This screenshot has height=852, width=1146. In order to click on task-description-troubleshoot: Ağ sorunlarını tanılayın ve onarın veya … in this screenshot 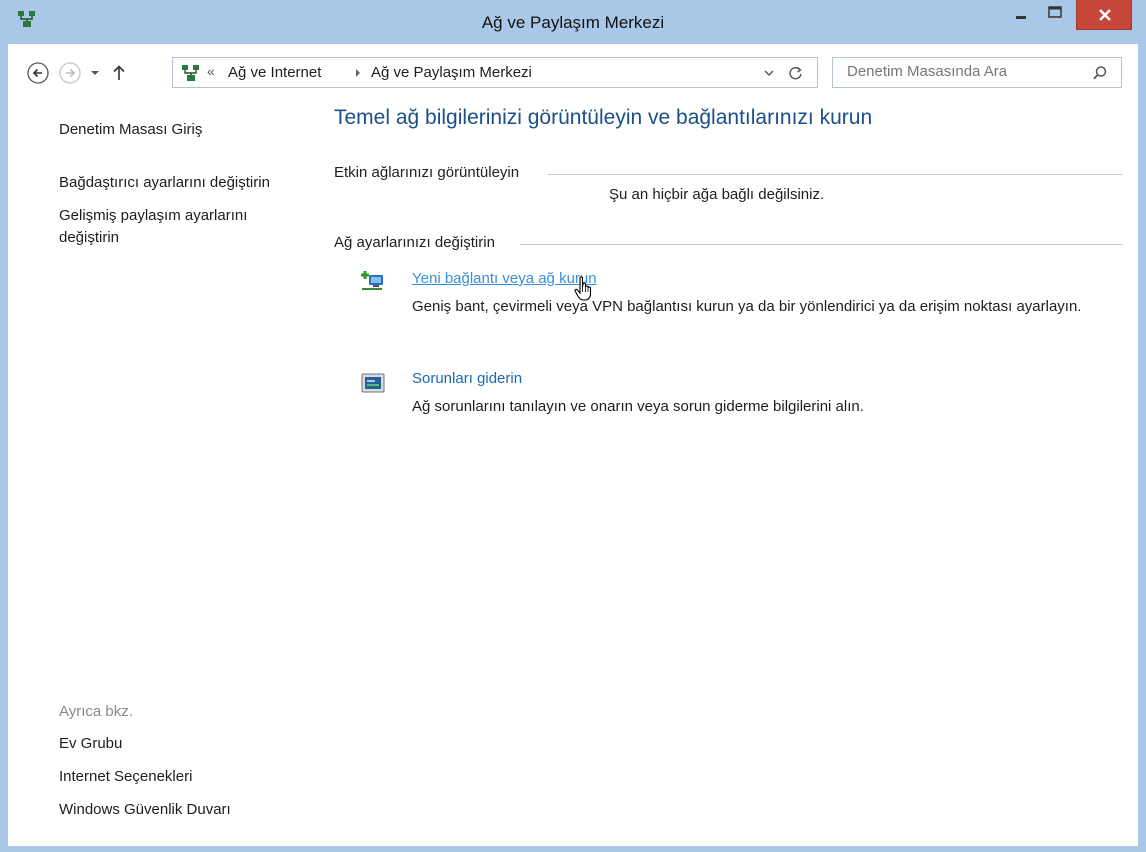, I will do `click(638, 406)`.